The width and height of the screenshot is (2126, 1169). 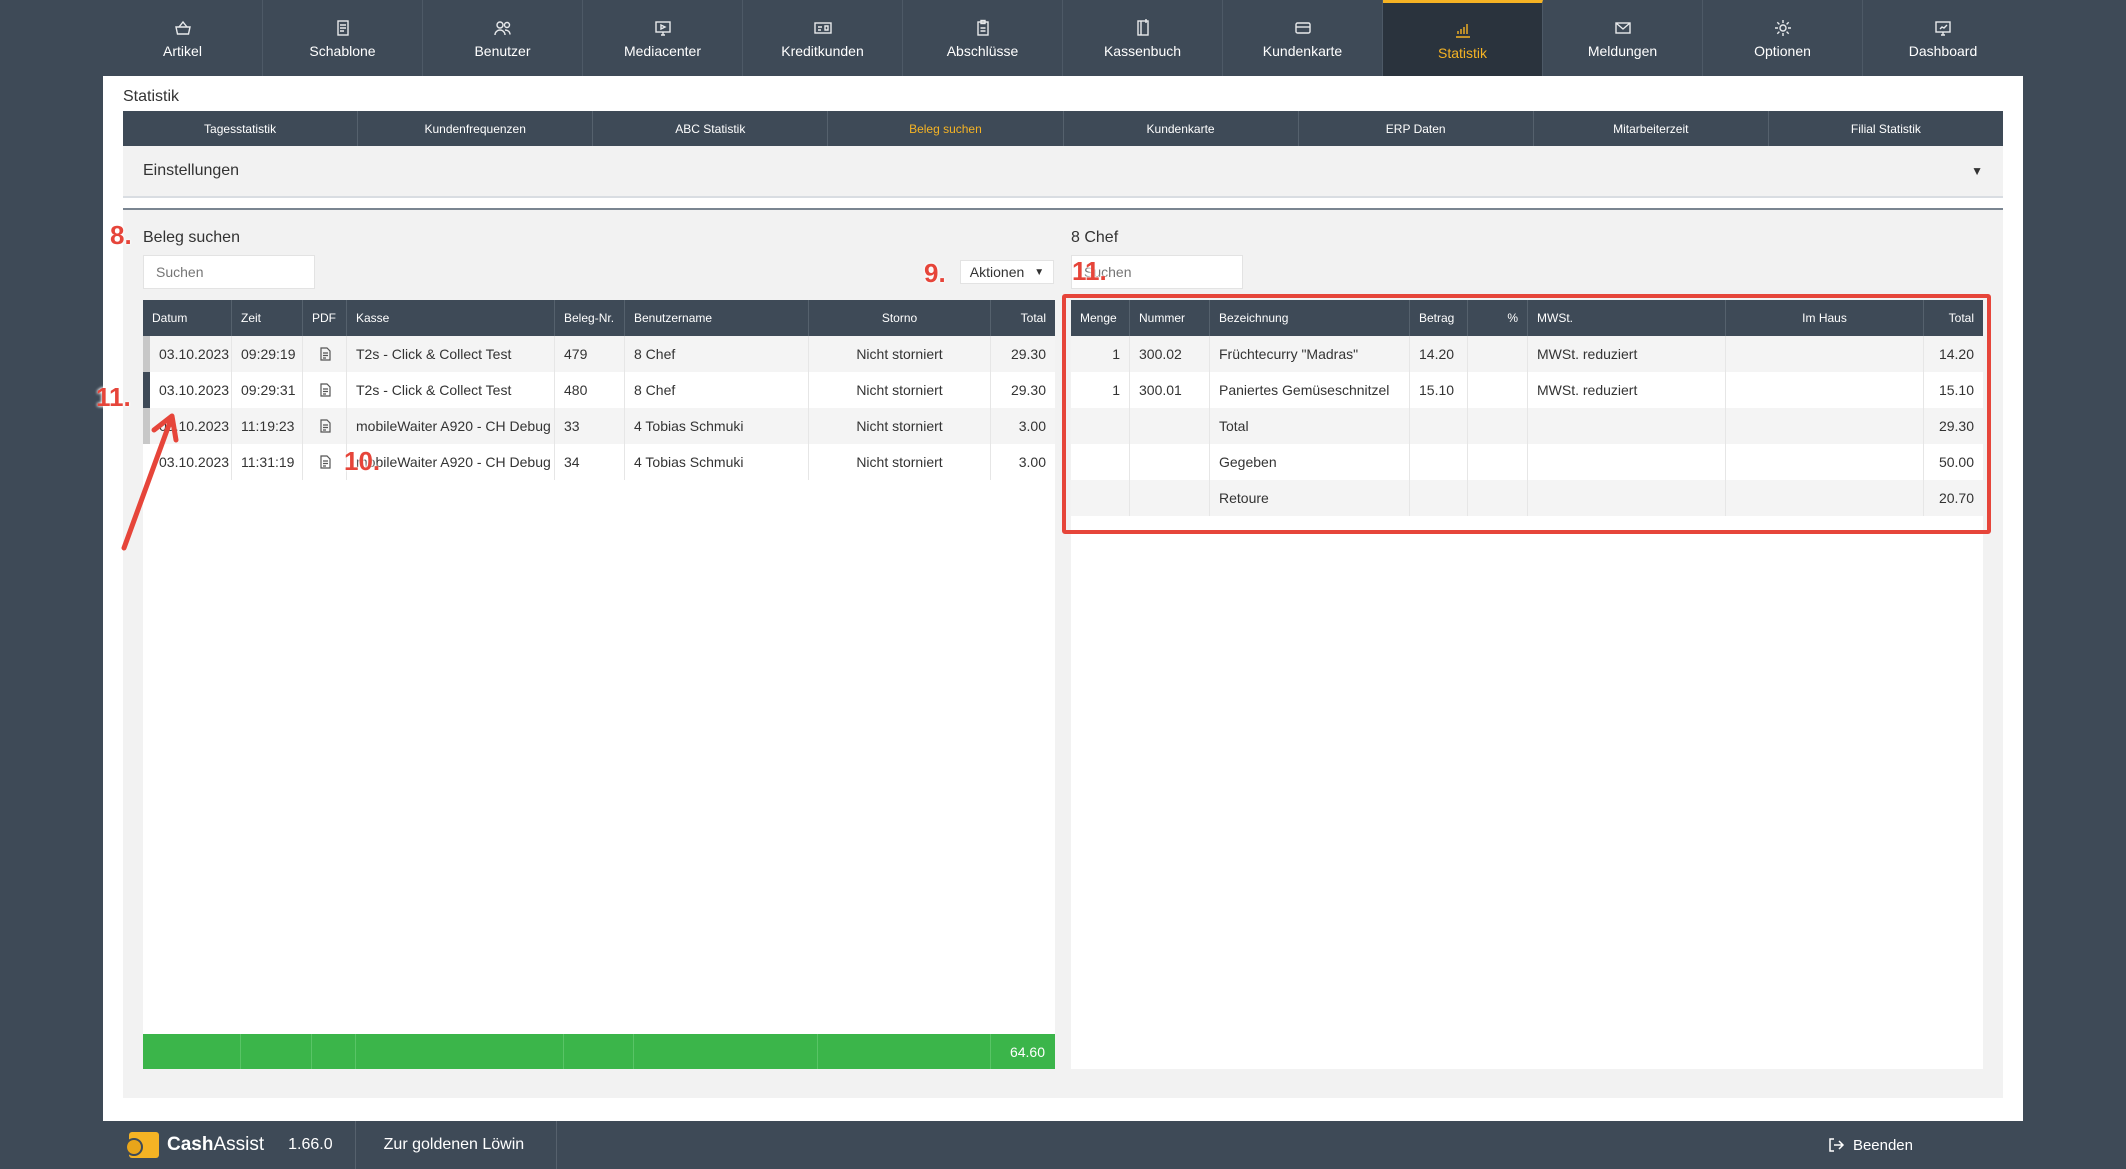 I want to click on col-storno: Storno, so click(x=900, y=318).